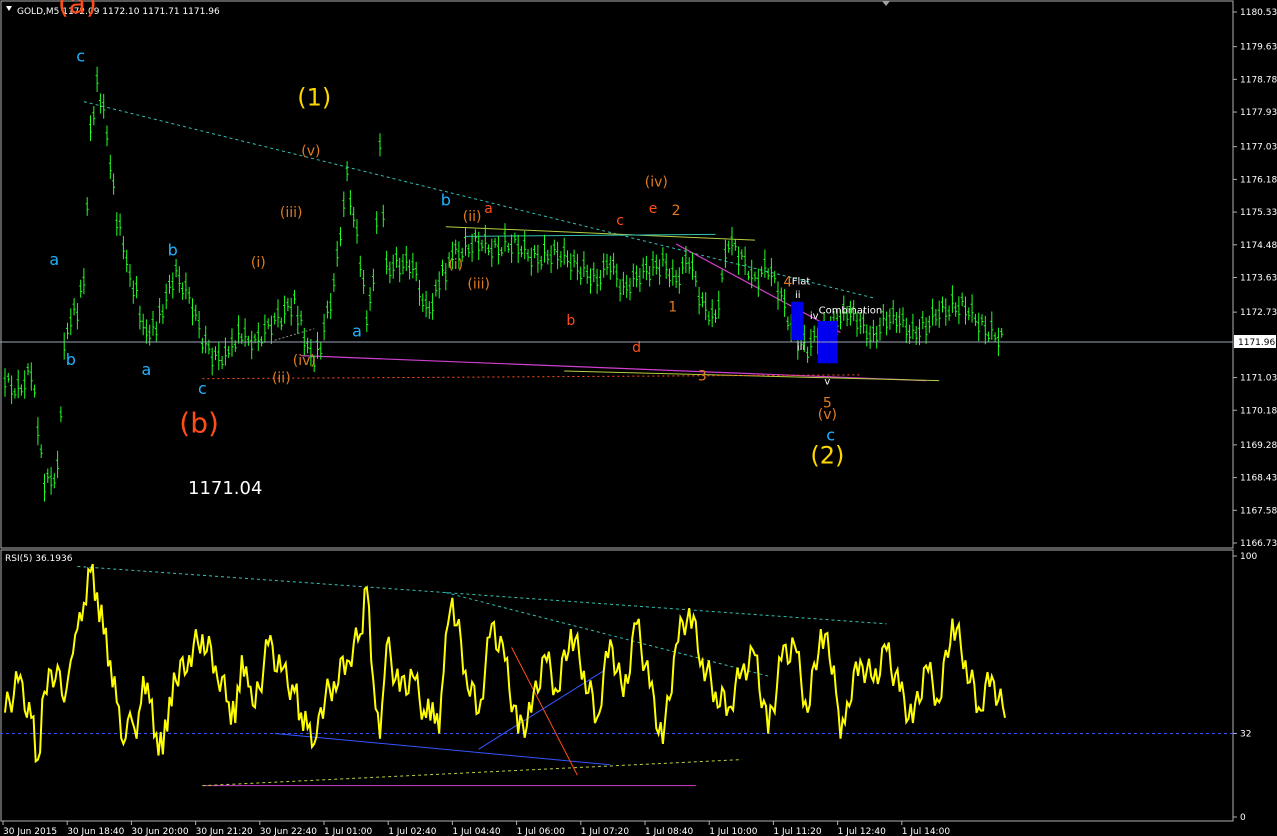  Describe the element at coordinates (39, 559) in the screenshot. I see `rsi-header: RSI(5) 36.1936` at that location.